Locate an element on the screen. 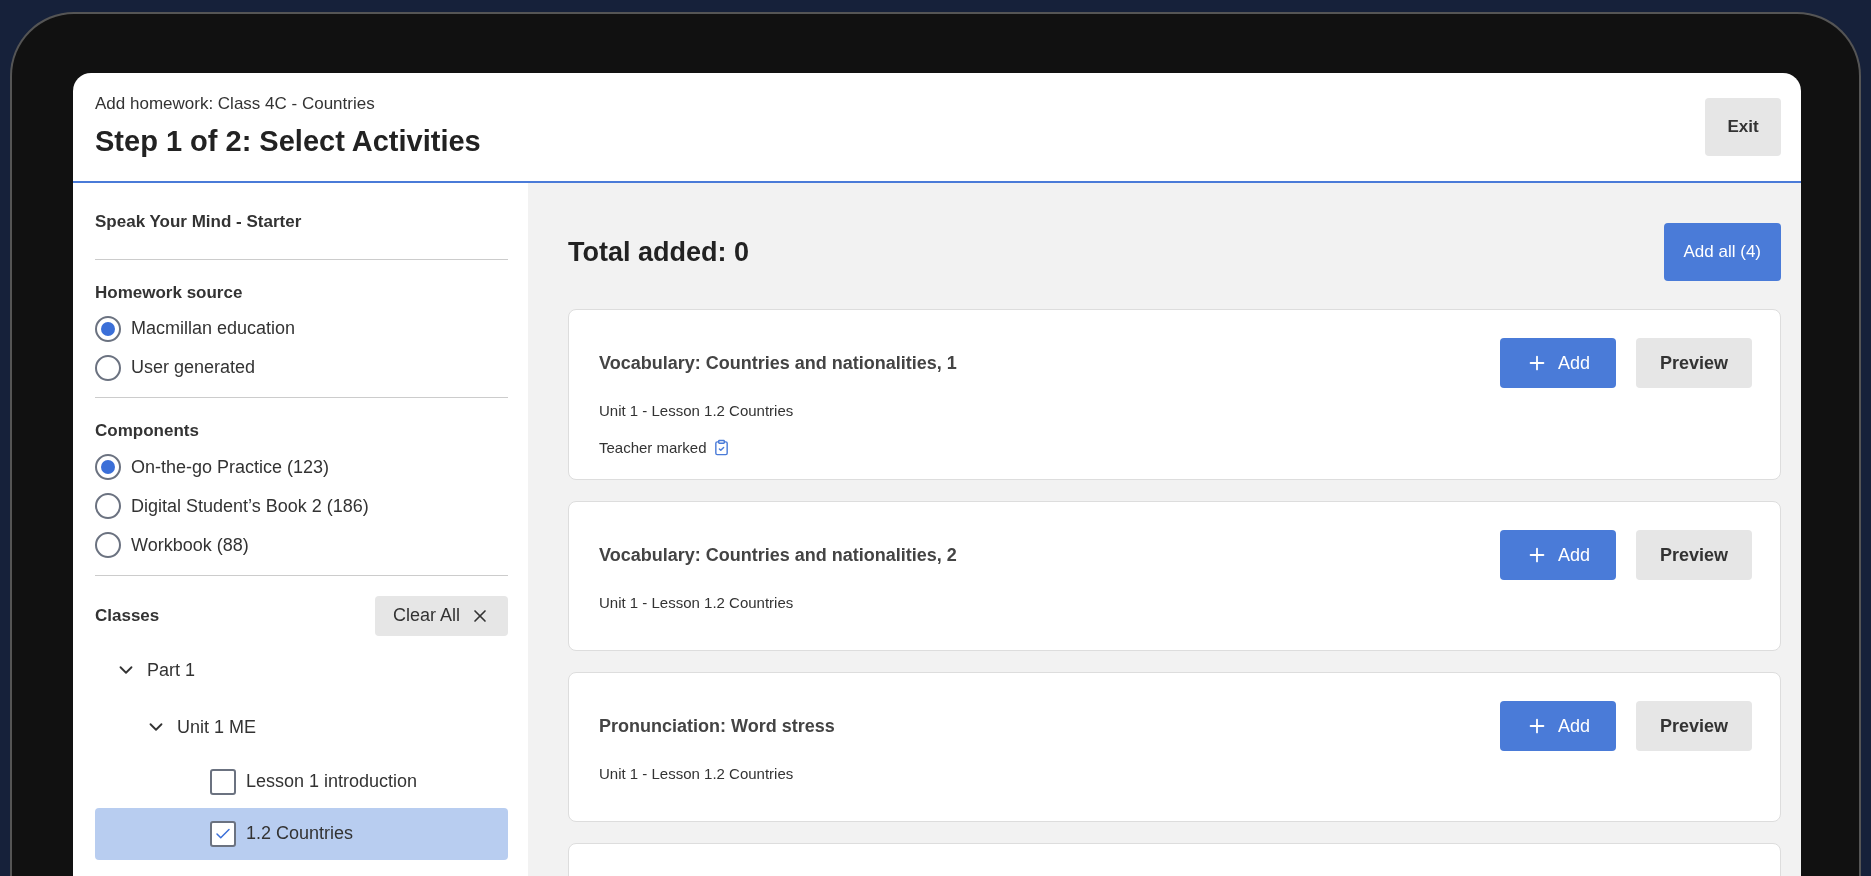  radio-label: Workbook (88) is located at coordinates (190, 545).